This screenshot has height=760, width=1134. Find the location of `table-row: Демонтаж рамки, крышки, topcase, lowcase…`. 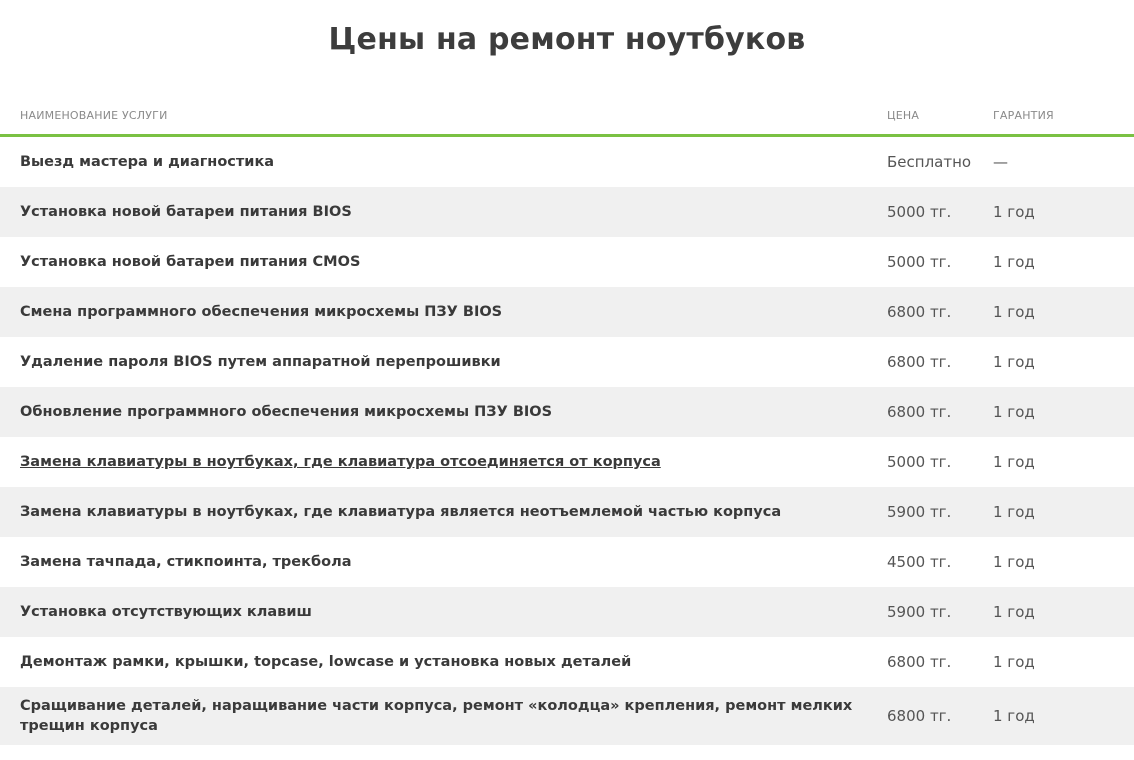

table-row: Демонтаж рамки, крышки, topcase, lowcase… is located at coordinates (567, 662).